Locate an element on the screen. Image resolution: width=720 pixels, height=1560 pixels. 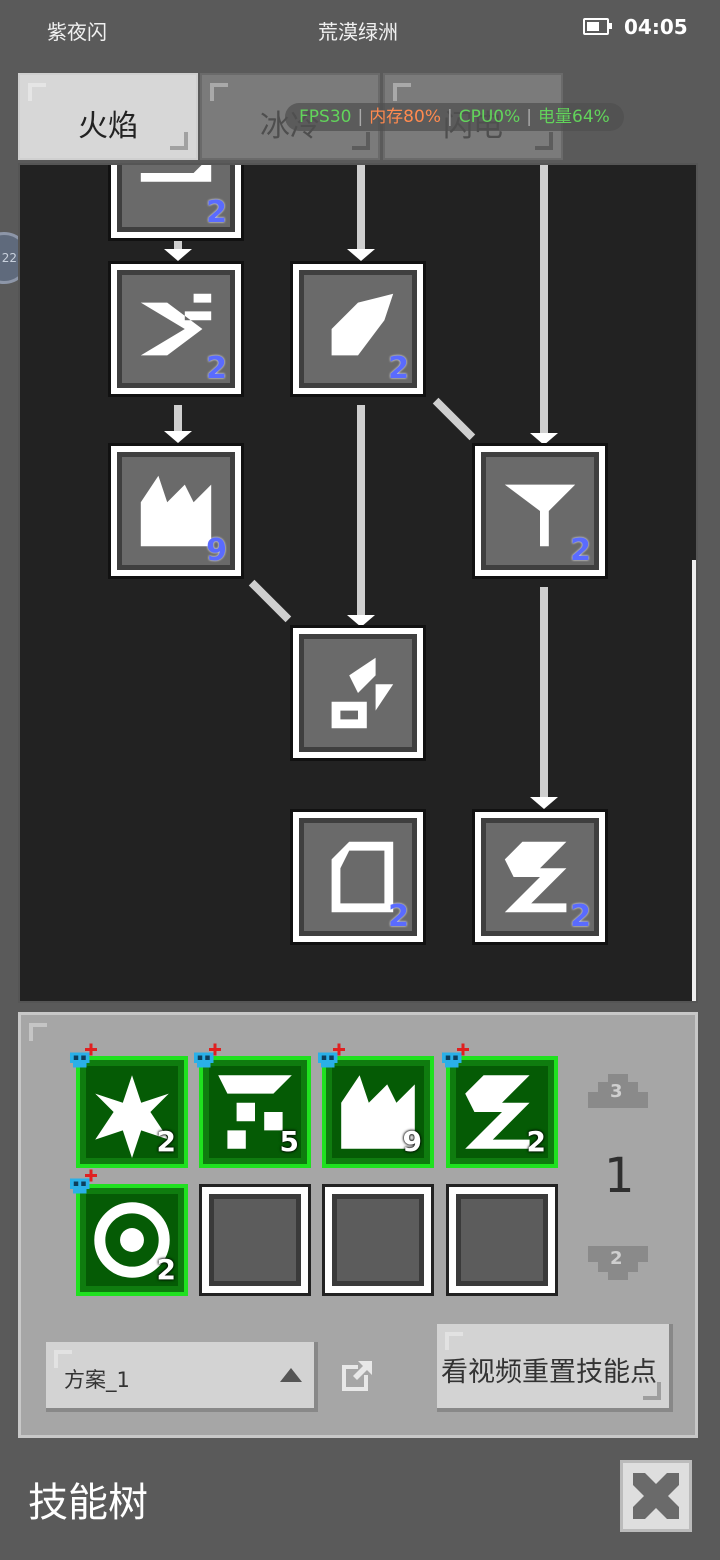
page-down-button: 2 is located at coordinates (618, 1262).